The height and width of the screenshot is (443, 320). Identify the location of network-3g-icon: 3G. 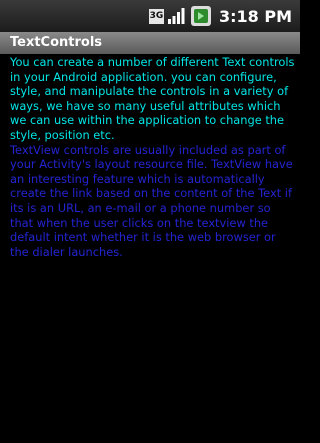
(156, 16).